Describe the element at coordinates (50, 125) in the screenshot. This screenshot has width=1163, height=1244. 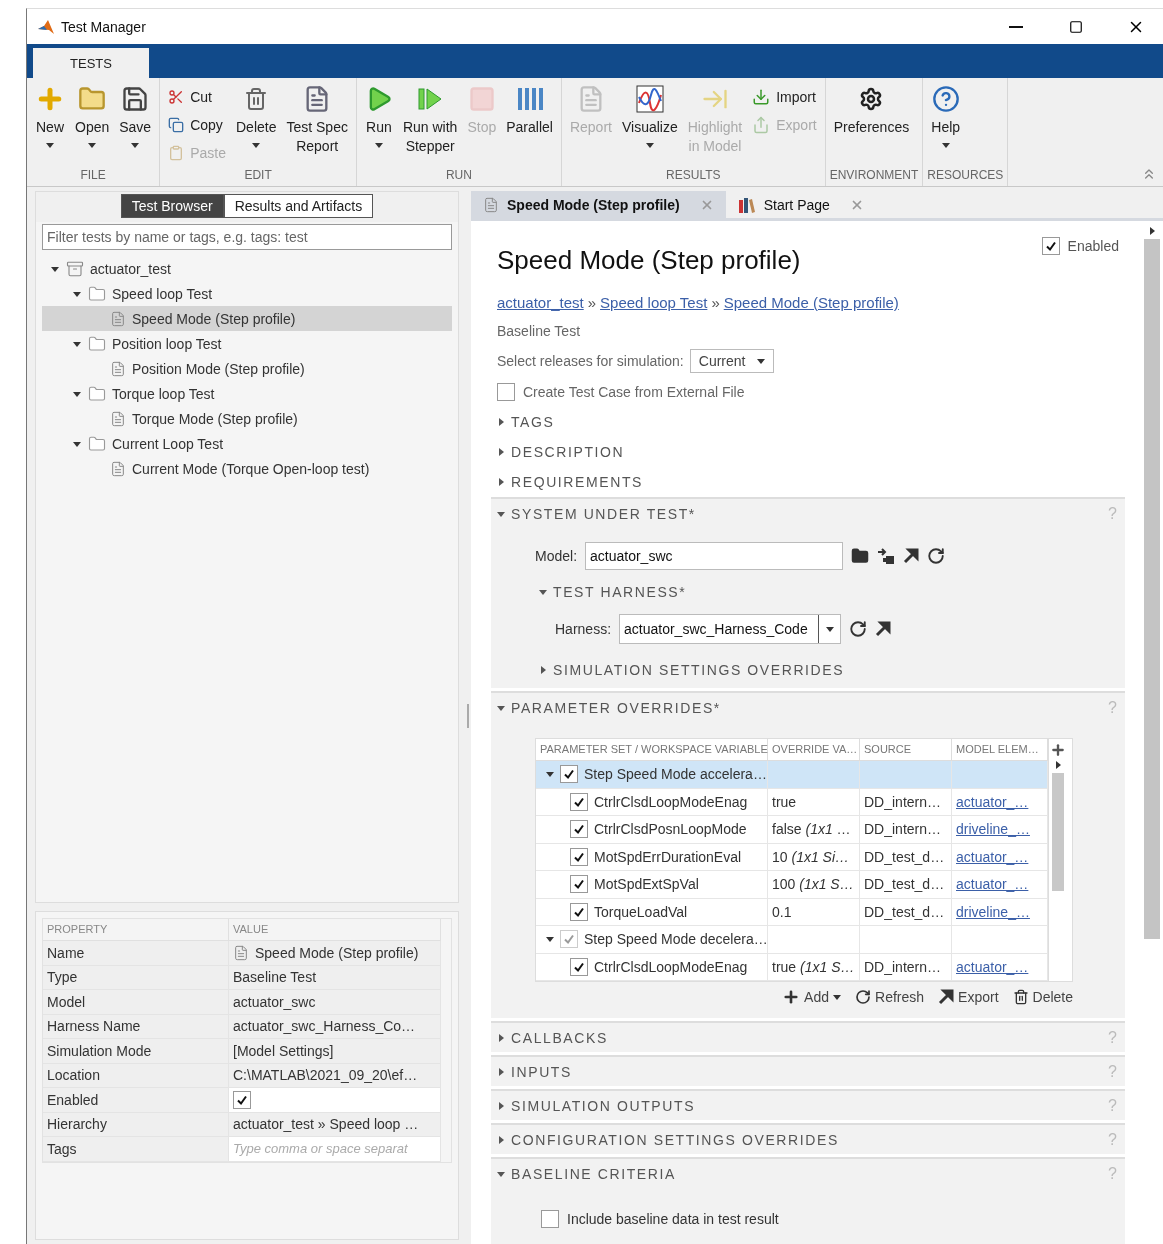
I see `toolbar-button: New` at that location.